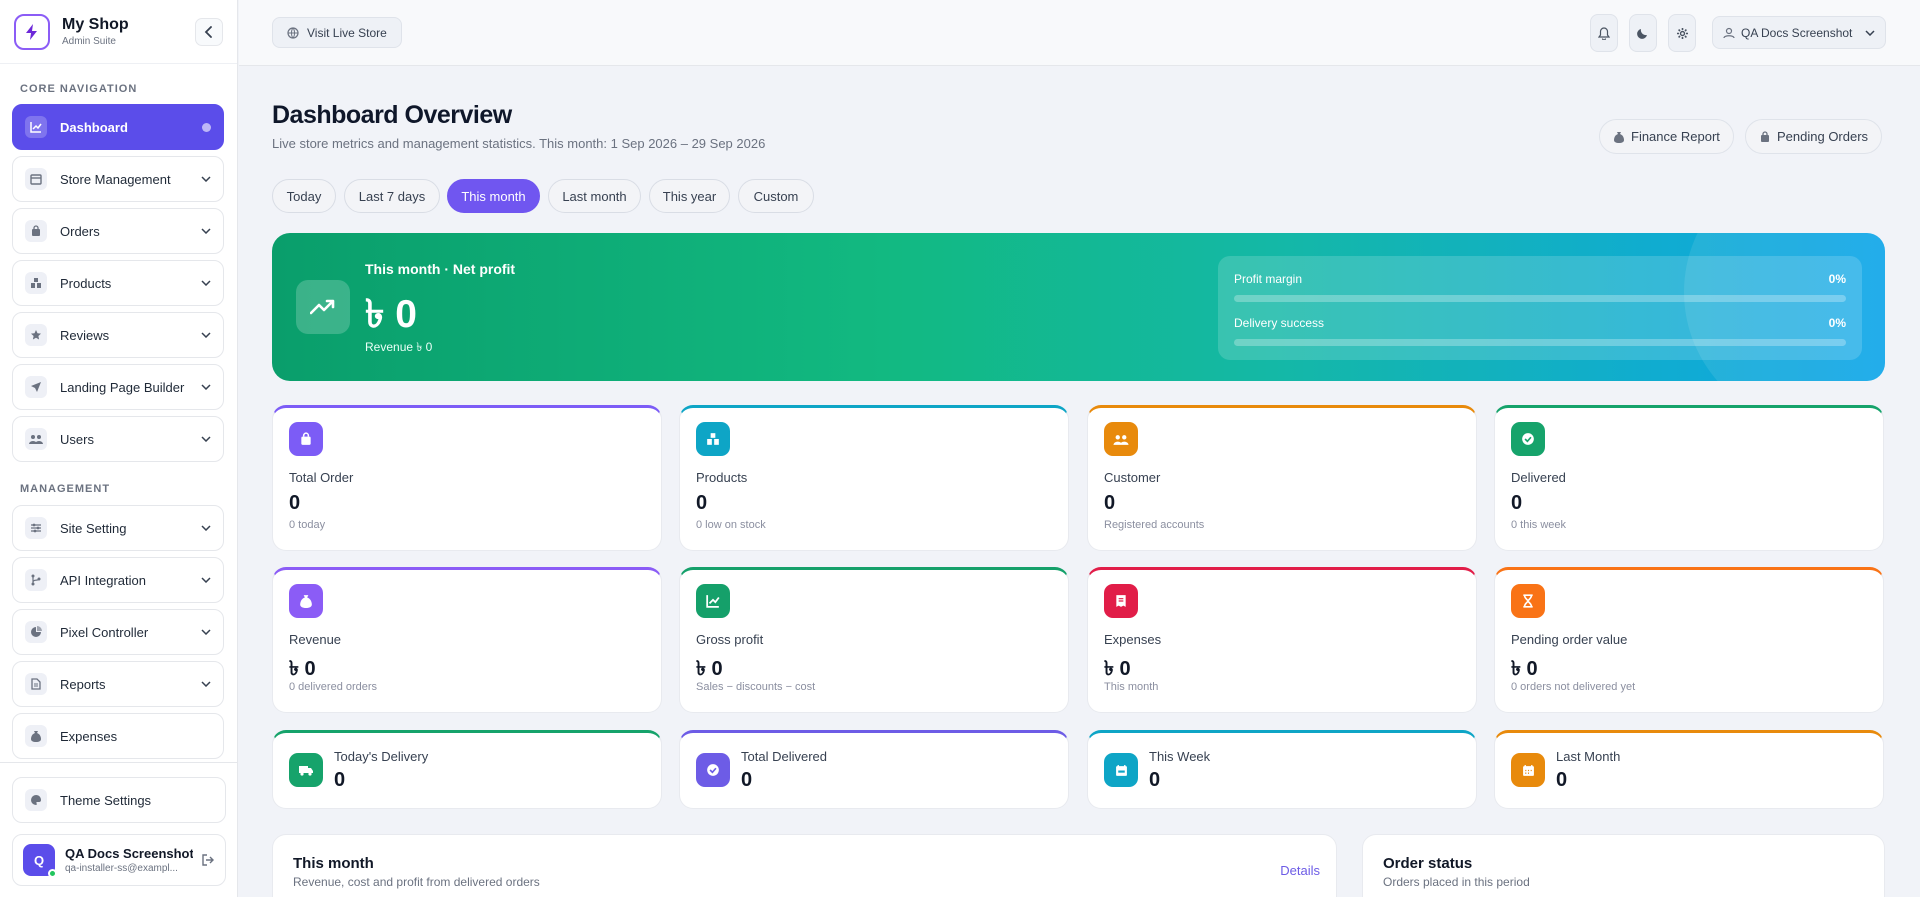 The width and height of the screenshot is (1920, 897). I want to click on stat-label: Products, so click(722, 477).